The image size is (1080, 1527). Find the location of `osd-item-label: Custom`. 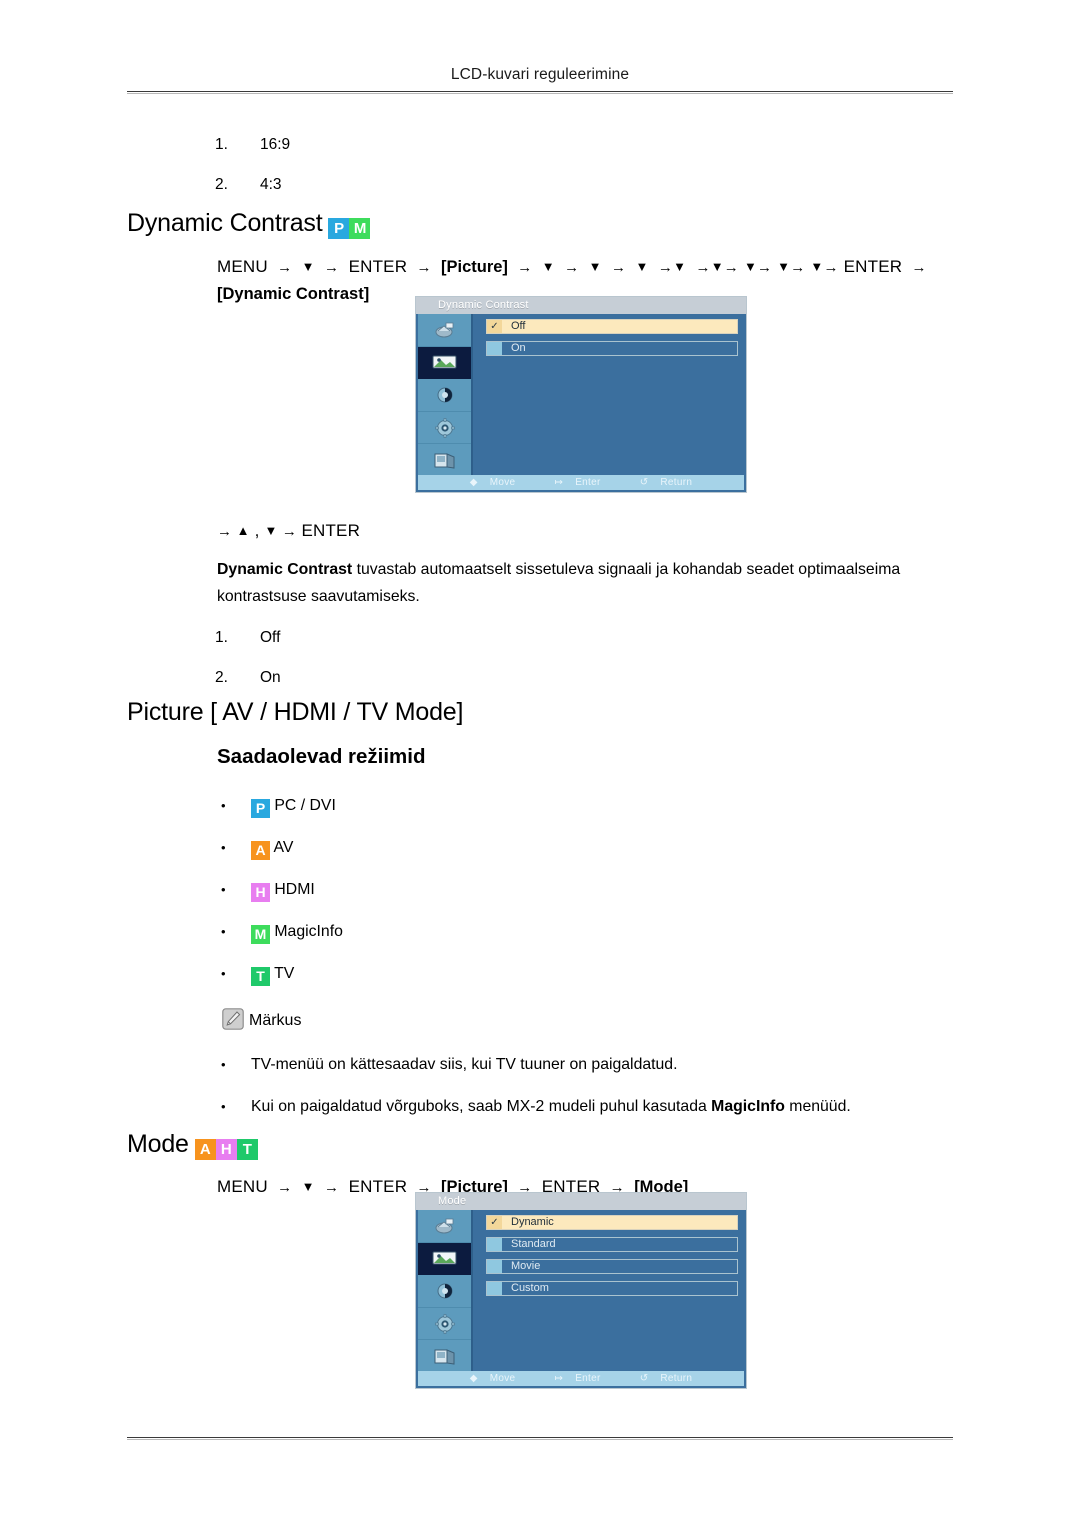

osd-item-label: Custom is located at coordinates (530, 1288).